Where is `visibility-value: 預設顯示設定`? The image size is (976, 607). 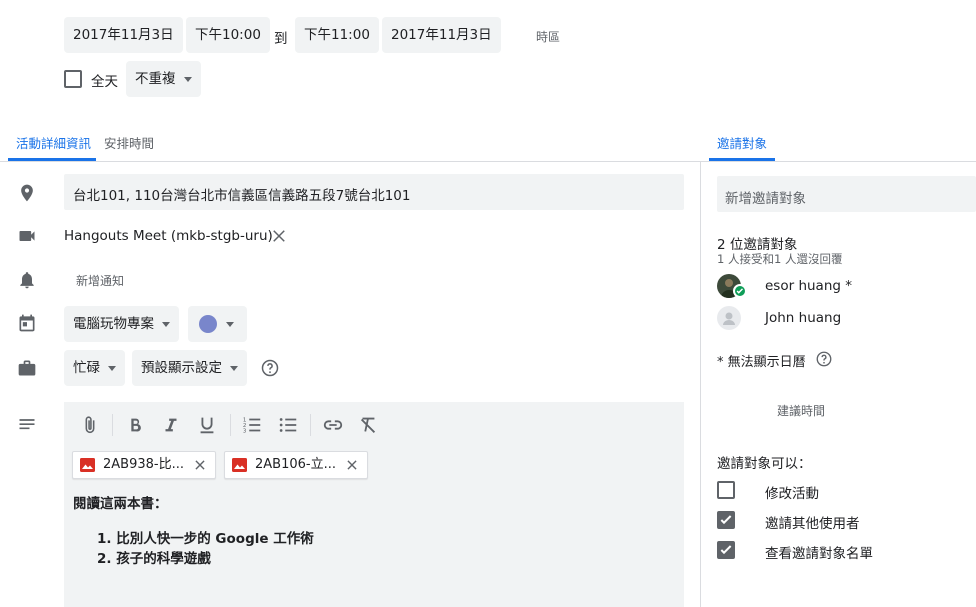
visibility-value: 預設顯示設定 is located at coordinates (181, 368).